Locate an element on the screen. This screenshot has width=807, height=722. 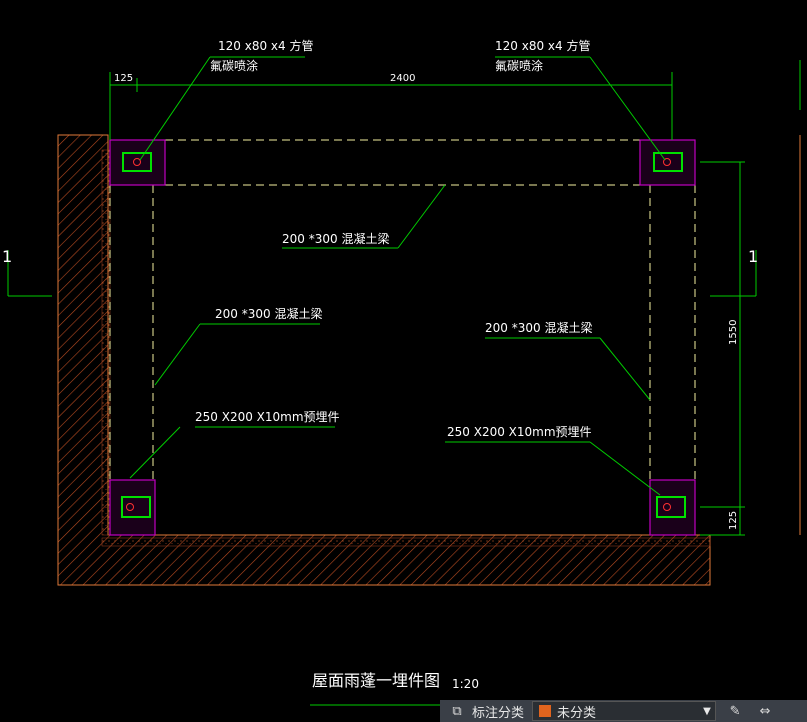
embed-plate-bottom-left is located at coordinates (132, 507).